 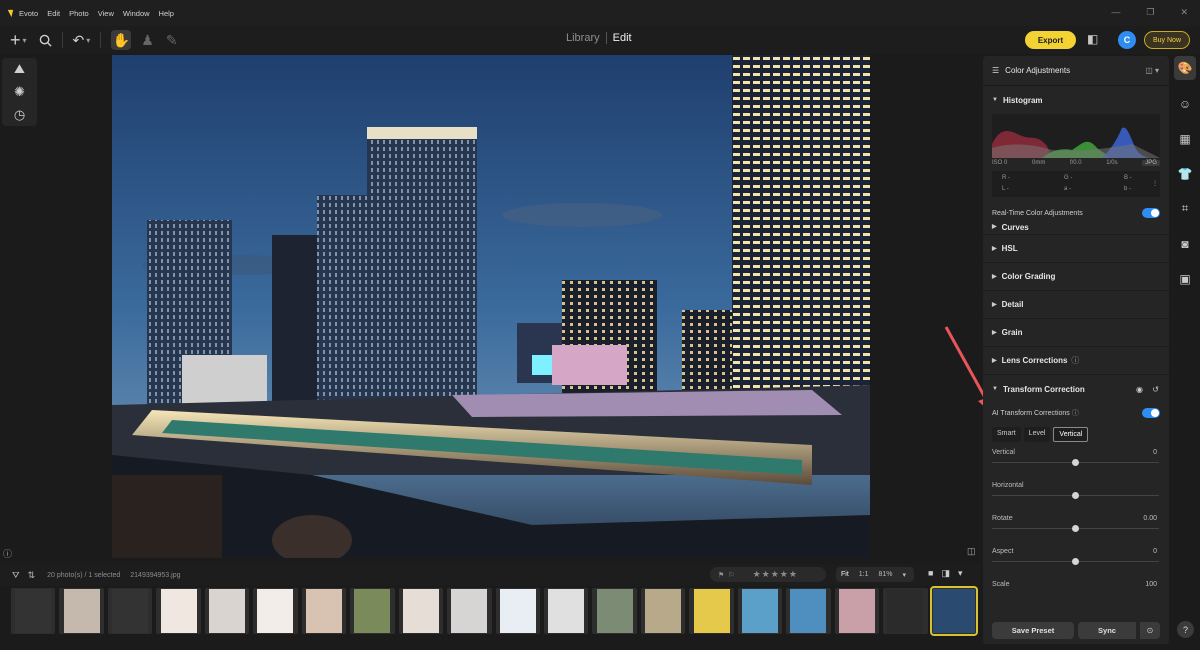 What do you see at coordinates (1127, 40) in the screenshot?
I see `avatar: C` at bounding box center [1127, 40].